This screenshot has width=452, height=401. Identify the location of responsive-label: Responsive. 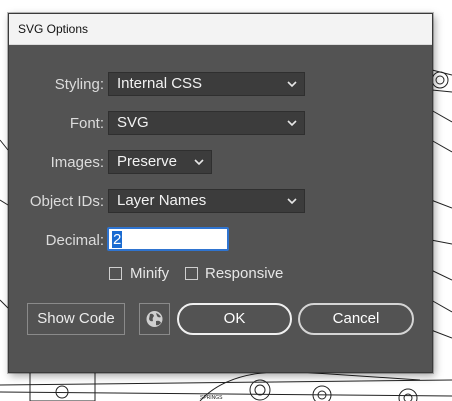
(244, 273).